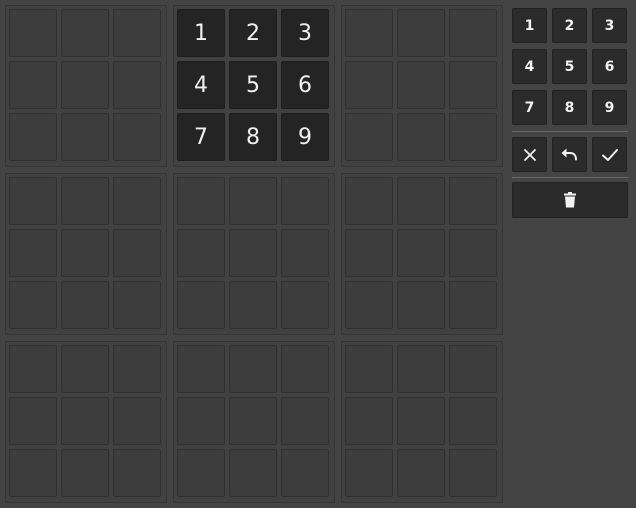 The image size is (636, 508). Describe the element at coordinates (253, 33) in the screenshot. I see `board-cell: 2` at that location.